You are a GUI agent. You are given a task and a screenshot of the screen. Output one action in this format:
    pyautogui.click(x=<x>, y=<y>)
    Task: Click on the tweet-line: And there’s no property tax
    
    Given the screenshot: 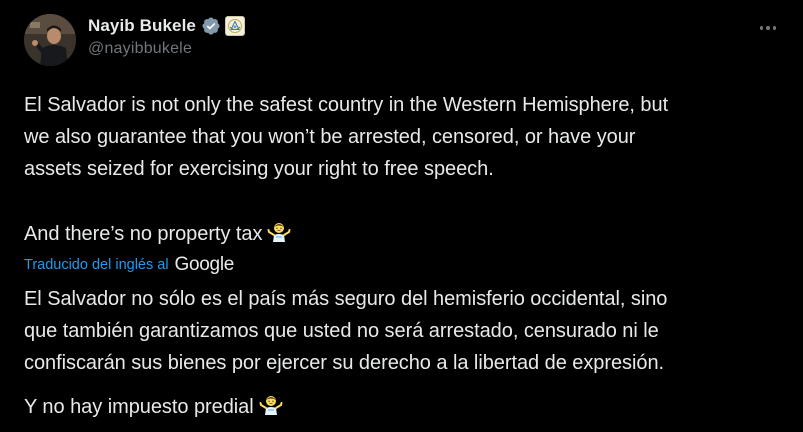 What is the action you would take?
    pyautogui.click(x=143, y=234)
    